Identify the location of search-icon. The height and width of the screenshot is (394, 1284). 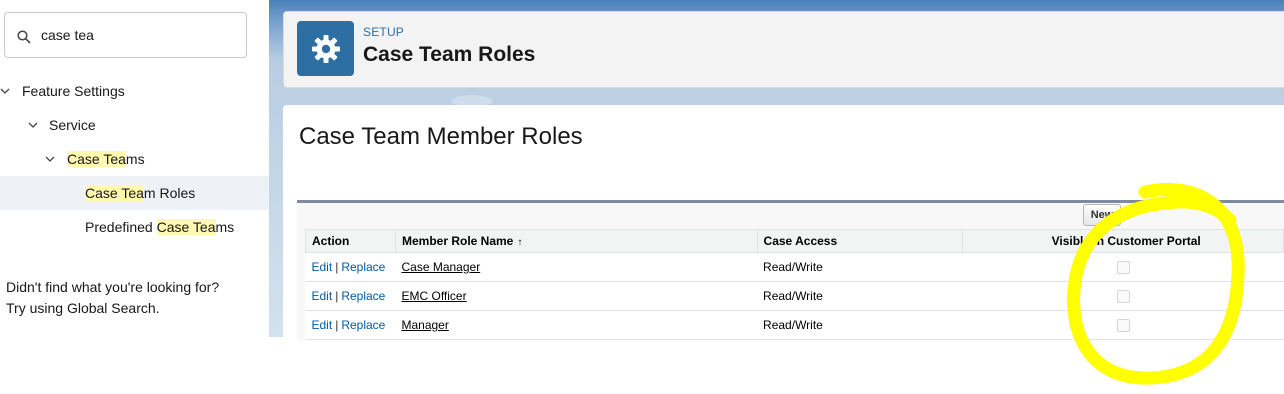
(24, 37).